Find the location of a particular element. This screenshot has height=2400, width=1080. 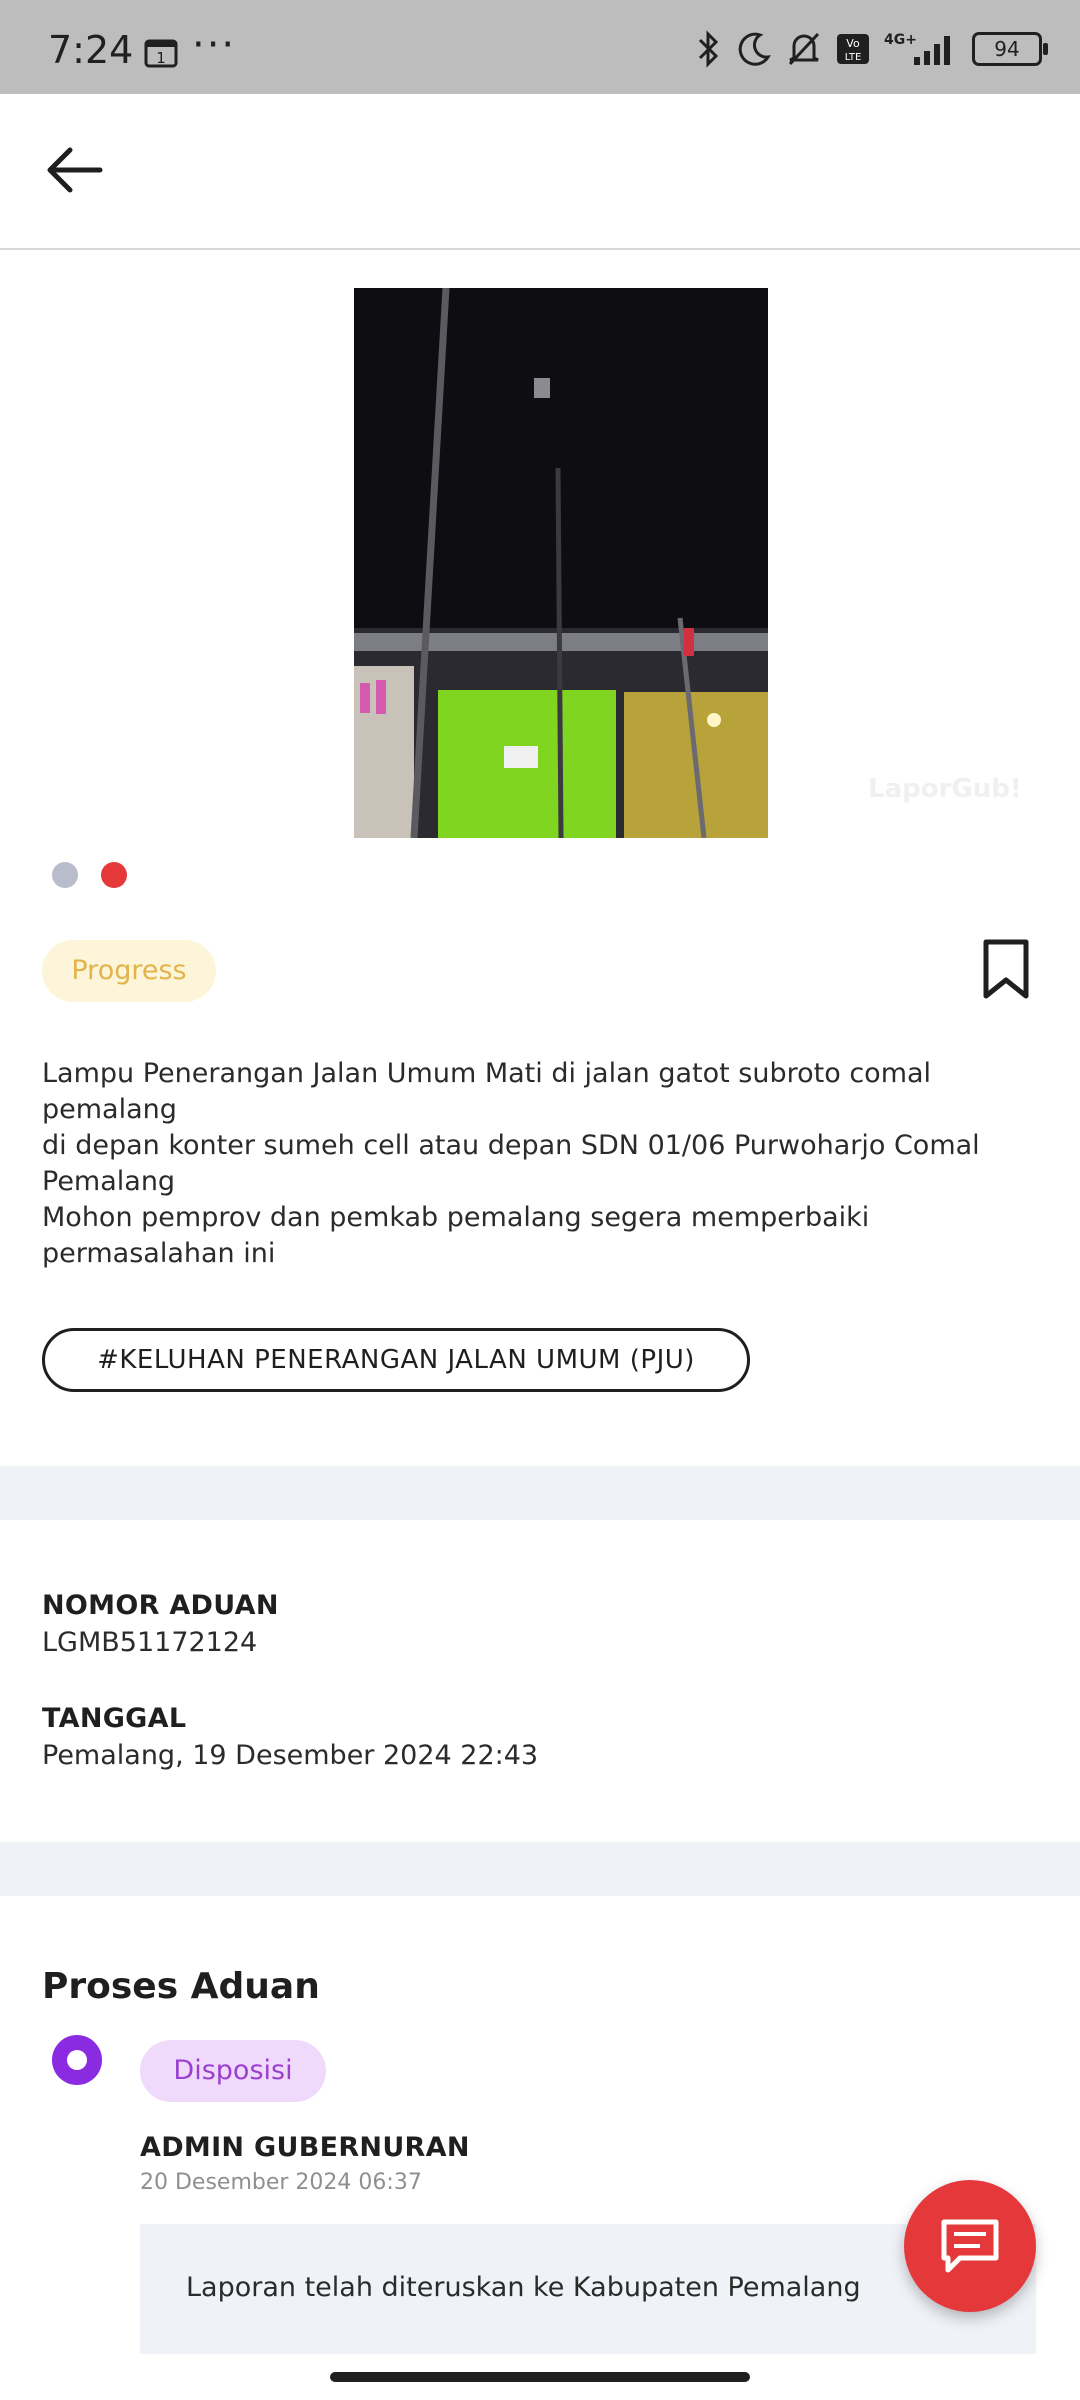

back-button is located at coordinates (74, 170).